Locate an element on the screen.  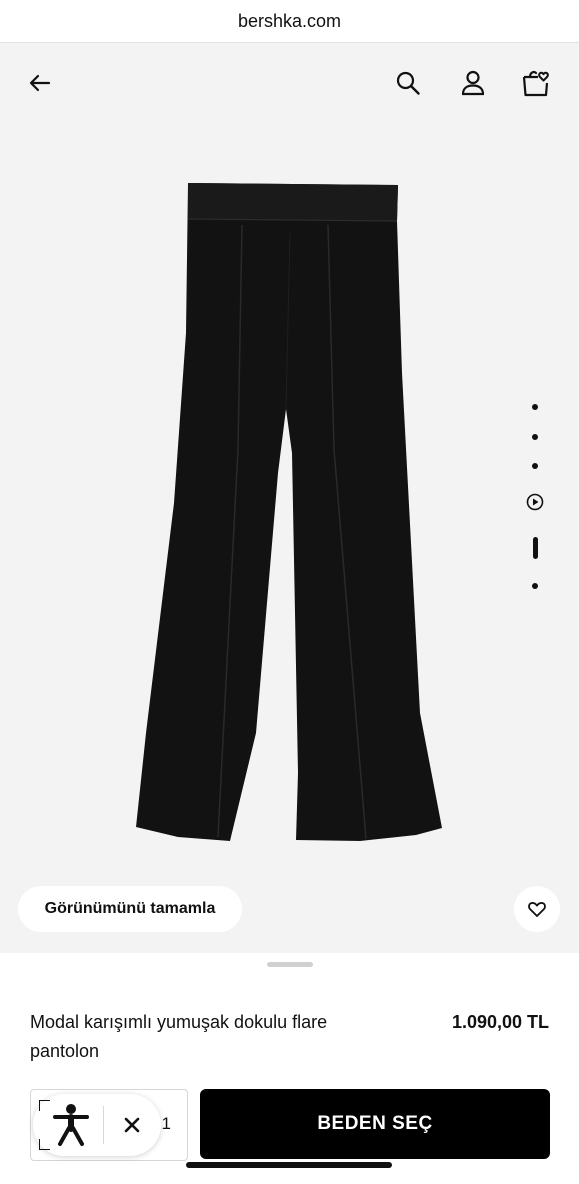
account-button is located at coordinates (473, 83).